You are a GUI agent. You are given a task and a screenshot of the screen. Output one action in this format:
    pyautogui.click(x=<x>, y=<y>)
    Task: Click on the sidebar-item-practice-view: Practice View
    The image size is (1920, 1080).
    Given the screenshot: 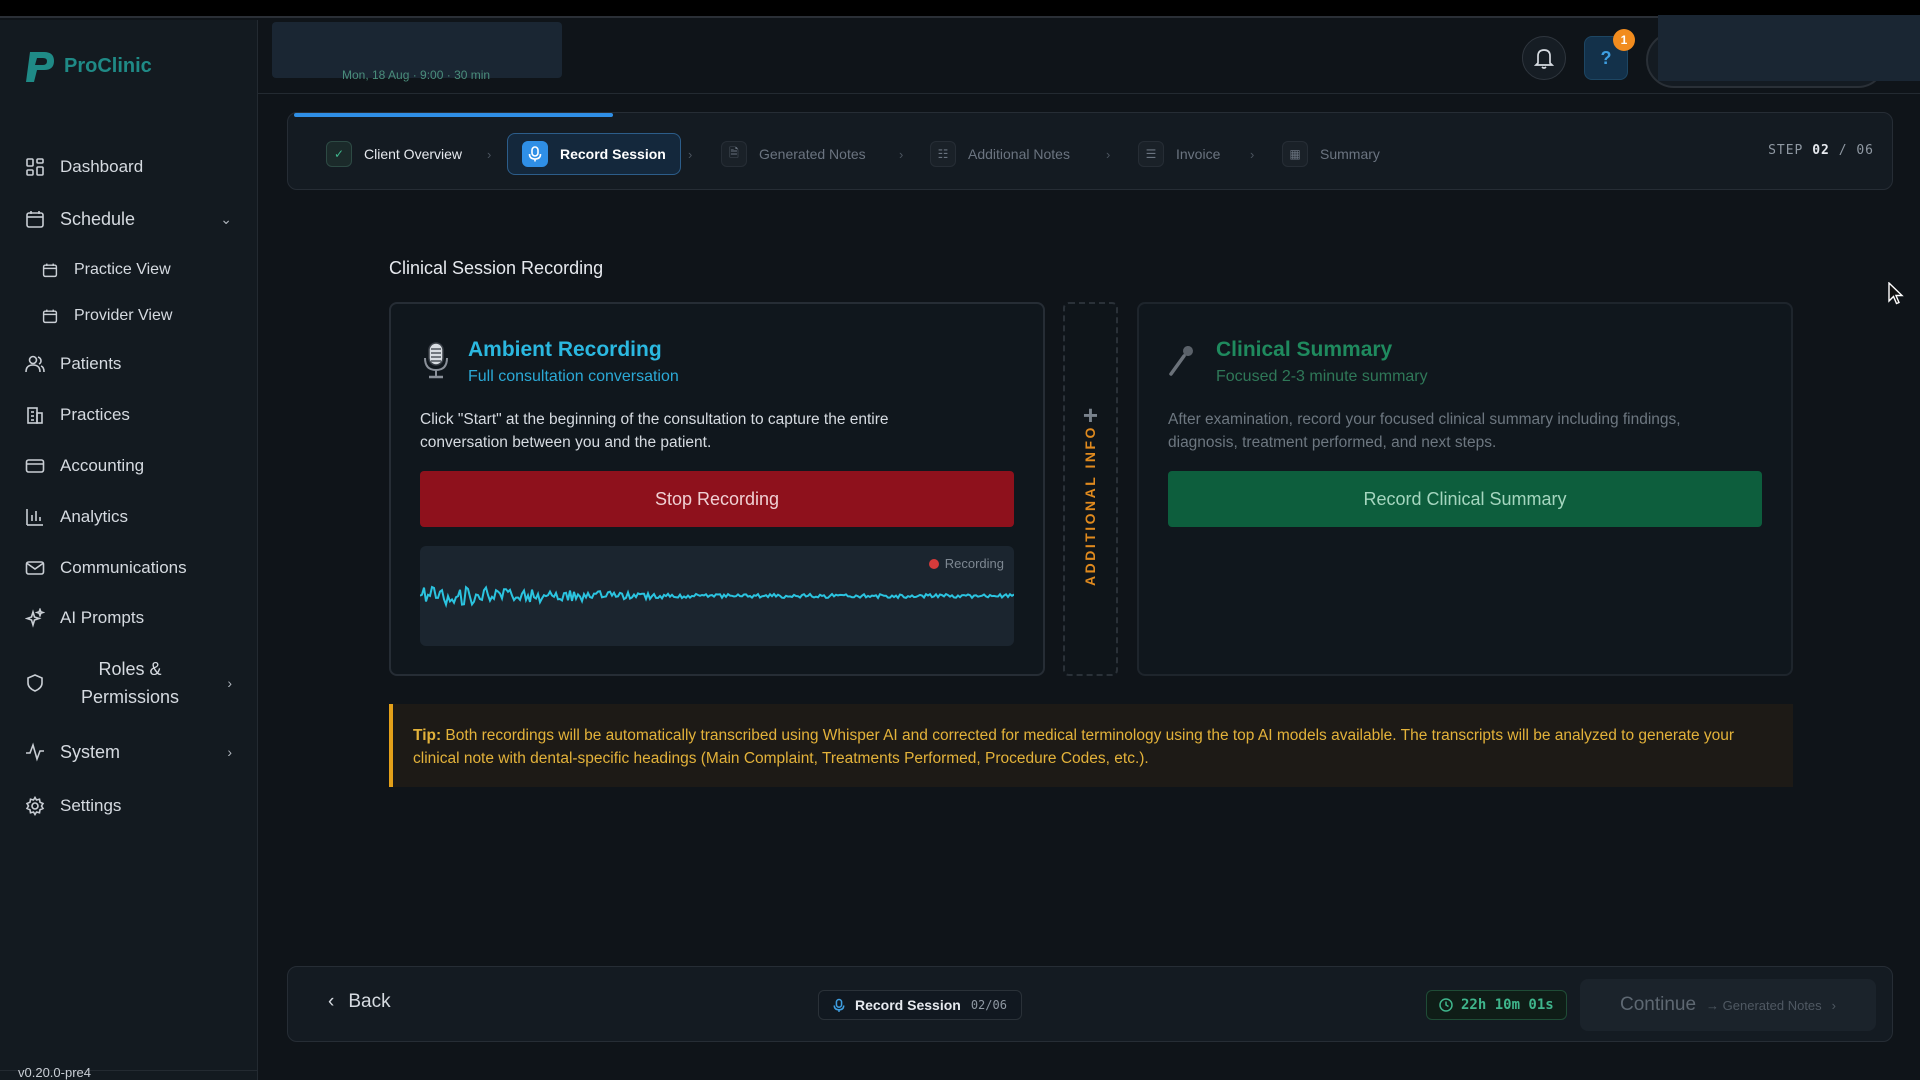 What is the action you would take?
    pyautogui.click(x=129, y=270)
    